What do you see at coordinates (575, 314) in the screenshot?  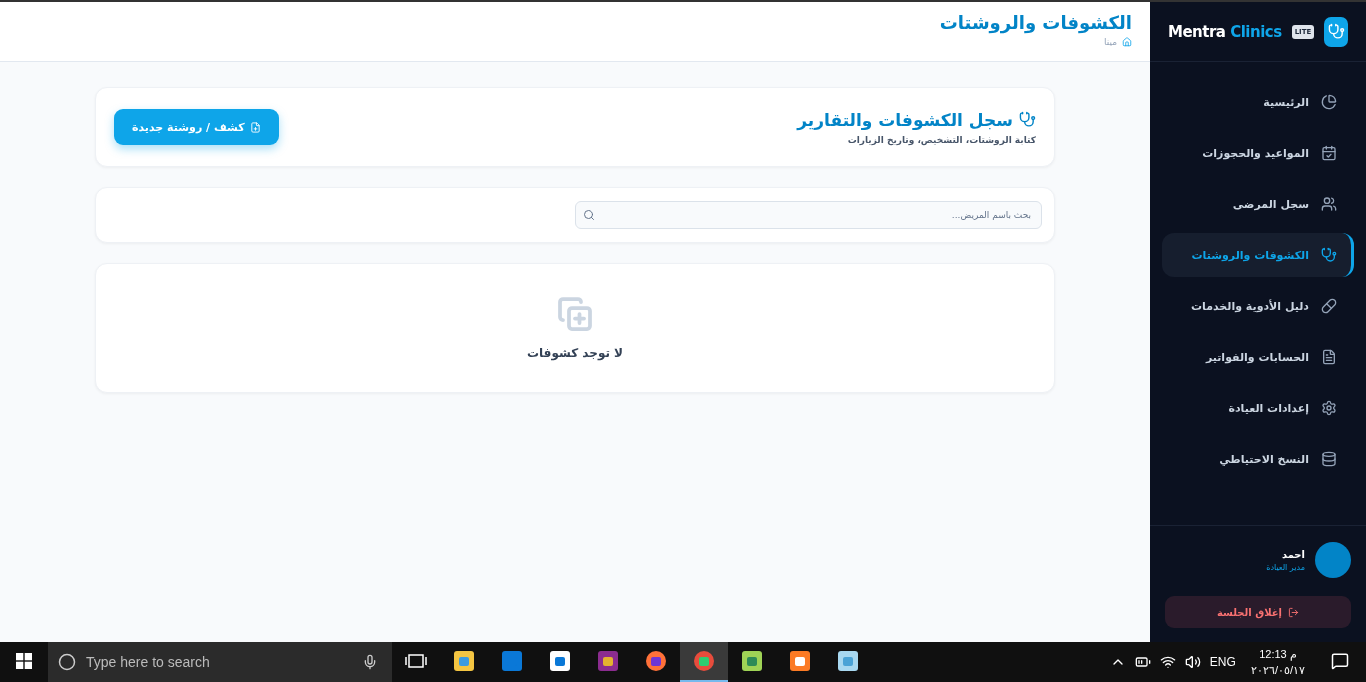 I see `copy-plus-icon` at bounding box center [575, 314].